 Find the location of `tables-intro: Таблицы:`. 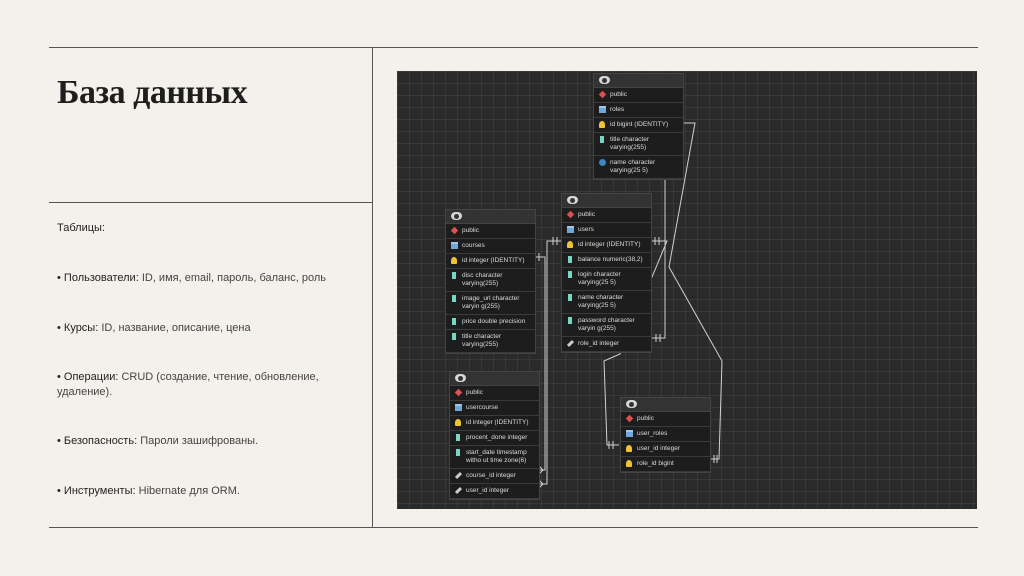

tables-intro: Таблицы: is located at coordinates (81, 228).